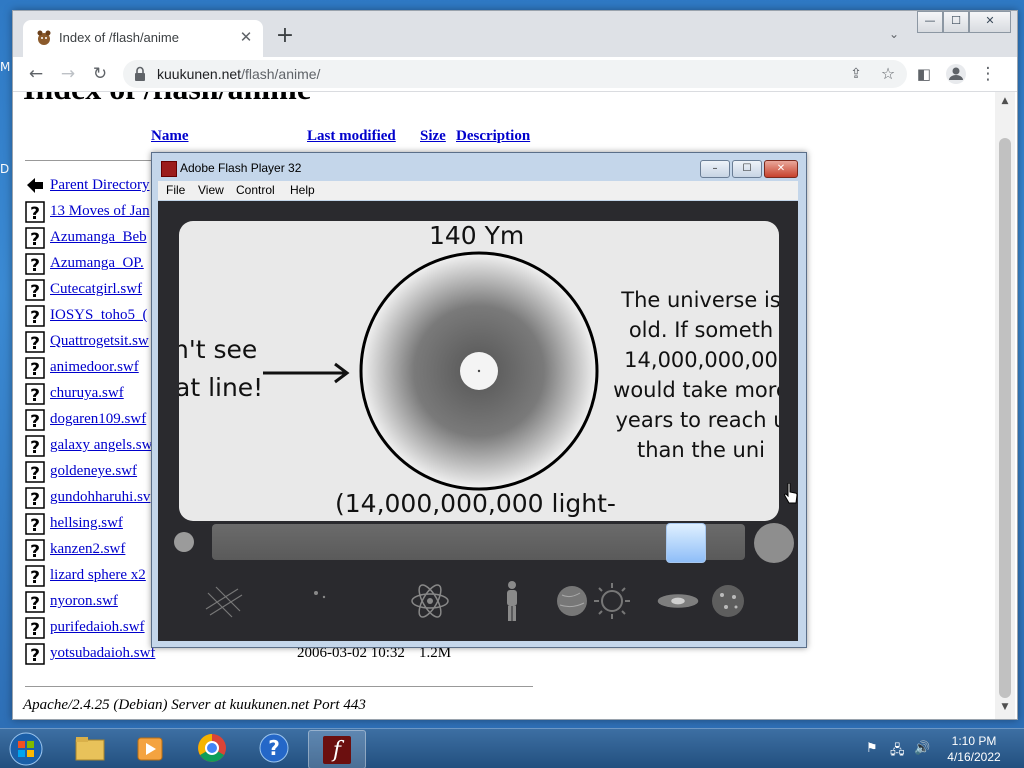 This screenshot has height=768, width=1024. Describe the element at coordinates (68, 74) in the screenshot. I see `forward-arrow-icon: →` at that location.